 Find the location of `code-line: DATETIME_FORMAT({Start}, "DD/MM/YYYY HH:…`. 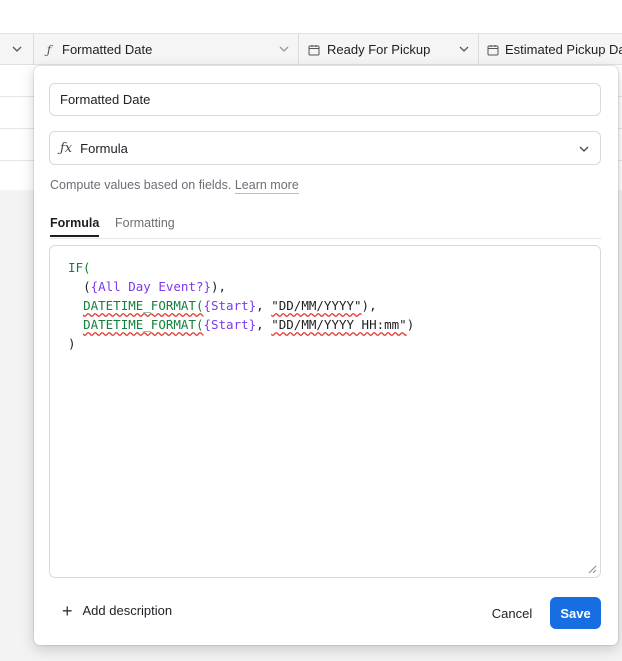

code-line: DATETIME_FORMAT({Start}, "DD/MM/YYYY HH:… is located at coordinates (249, 324).